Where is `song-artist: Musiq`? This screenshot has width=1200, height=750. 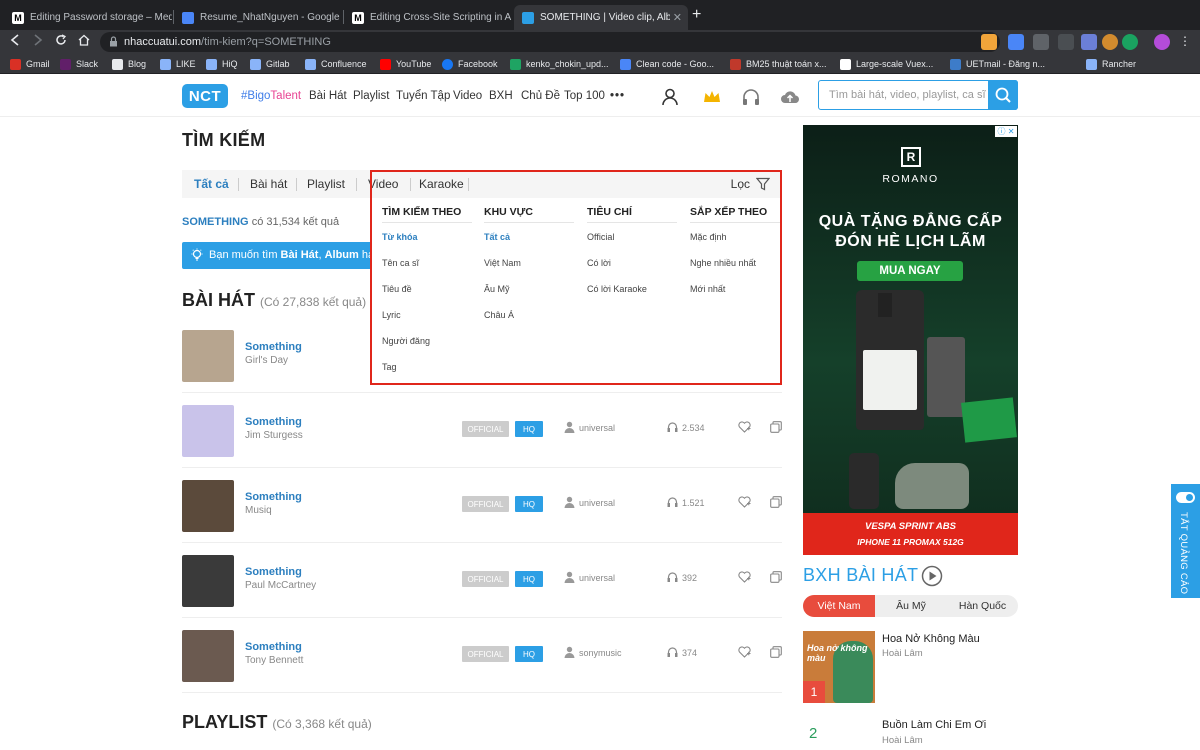 song-artist: Musiq is located at coordinates (258, 510).